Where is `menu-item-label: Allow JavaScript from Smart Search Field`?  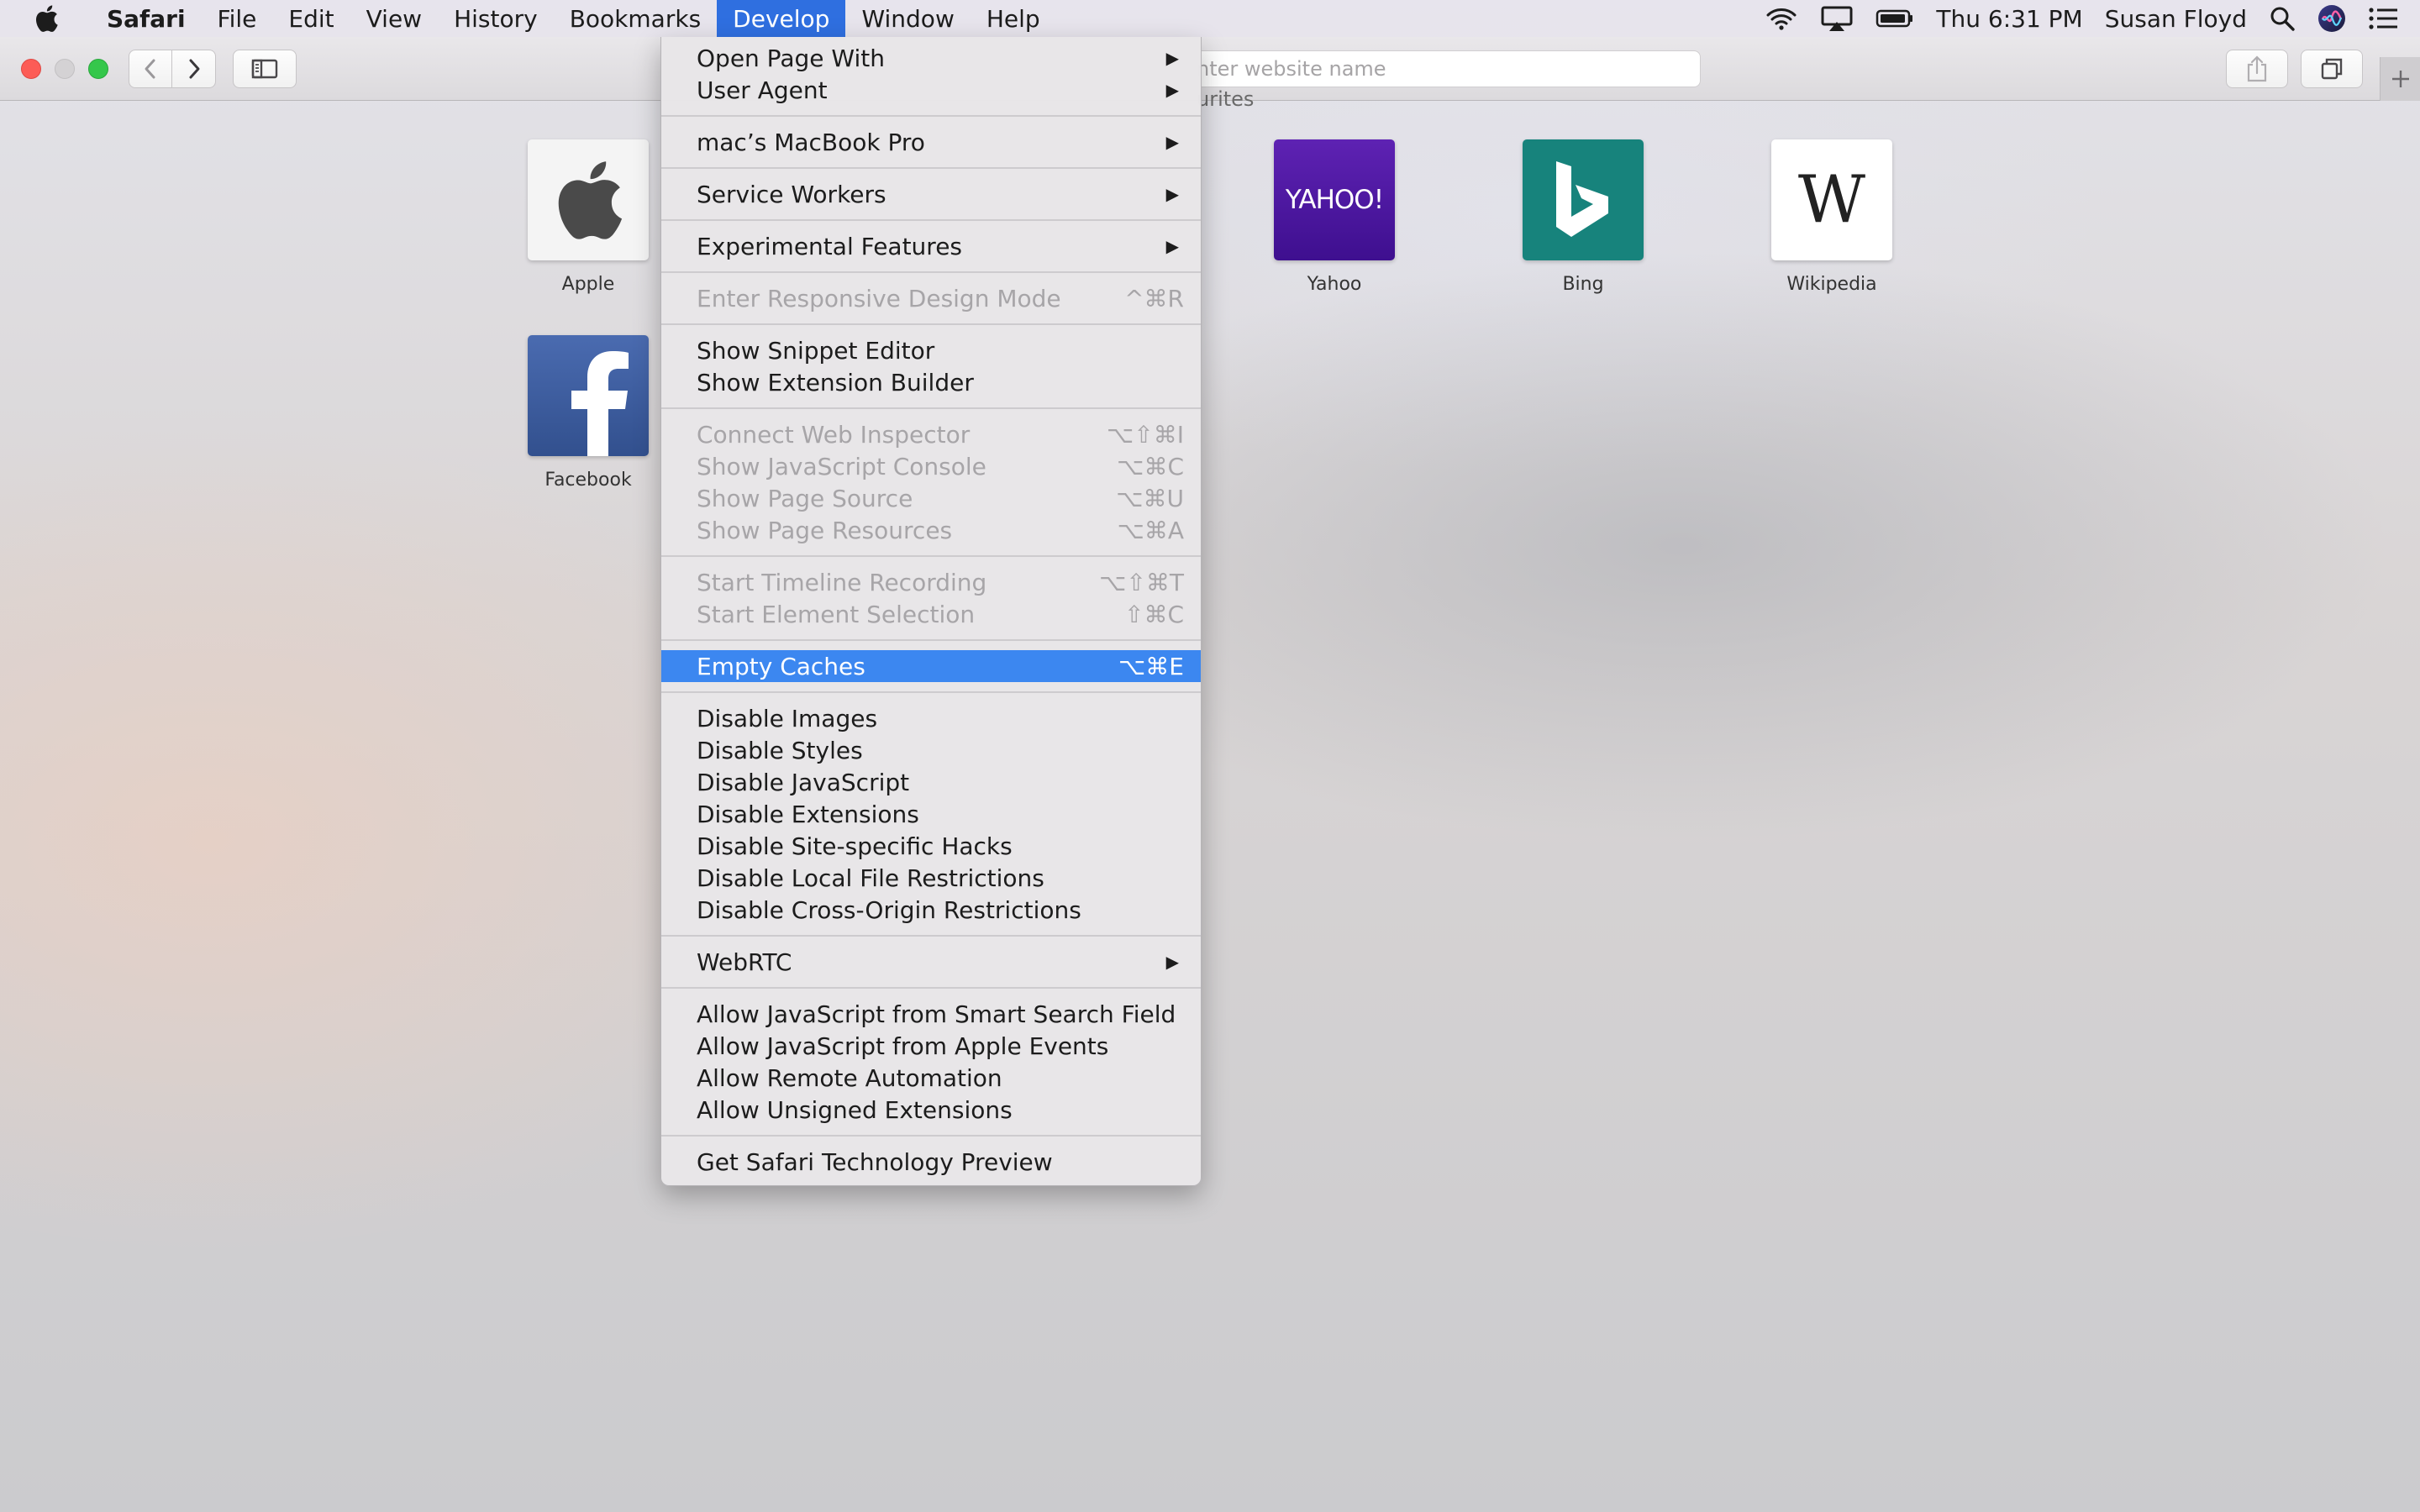
menu-item-label: Allow JavaScript from Smart Search Field is located at coordinates (936, 1014).